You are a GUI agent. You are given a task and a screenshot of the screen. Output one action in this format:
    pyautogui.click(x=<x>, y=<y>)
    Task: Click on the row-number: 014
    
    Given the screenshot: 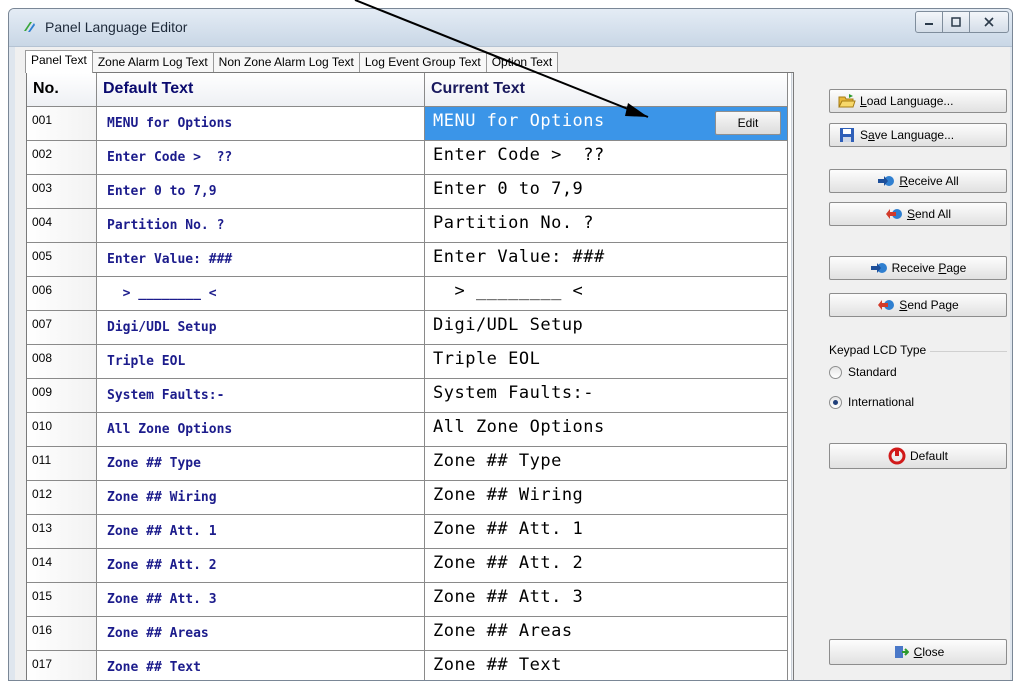 What is the action you would take?
    pyautogui.click(x=62, y=566)
    